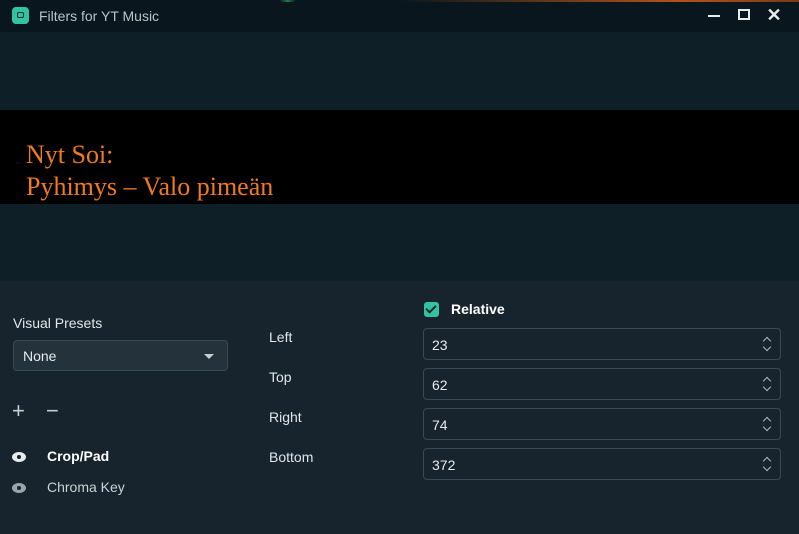 Image resolution: width=799 pixels, height=534 pixels. Describe the element at coordinates (602, 464) in the screenshot. I see `bottom-number-input: 372` at that location.